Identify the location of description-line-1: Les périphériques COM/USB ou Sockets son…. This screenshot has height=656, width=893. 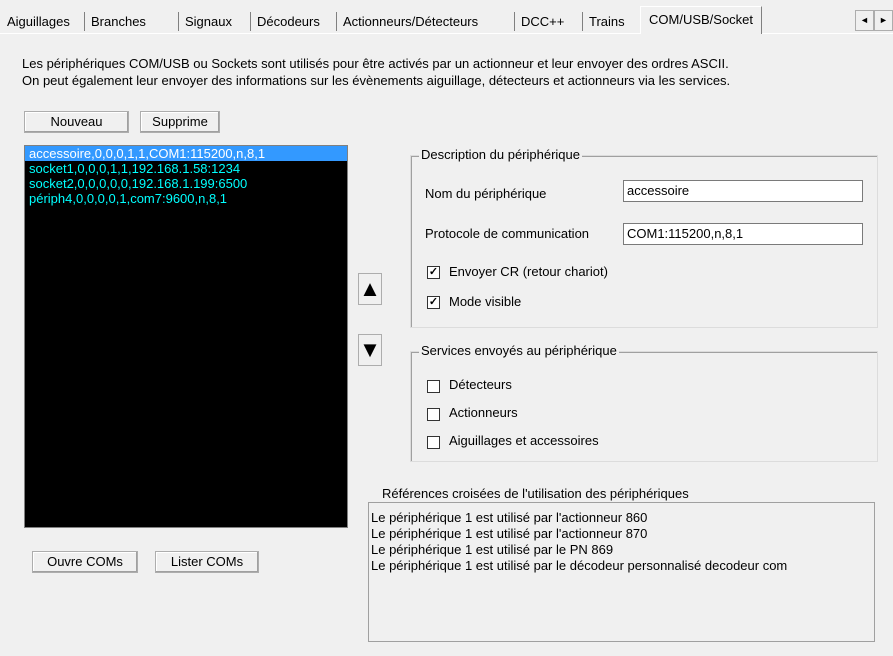
(375, 63).